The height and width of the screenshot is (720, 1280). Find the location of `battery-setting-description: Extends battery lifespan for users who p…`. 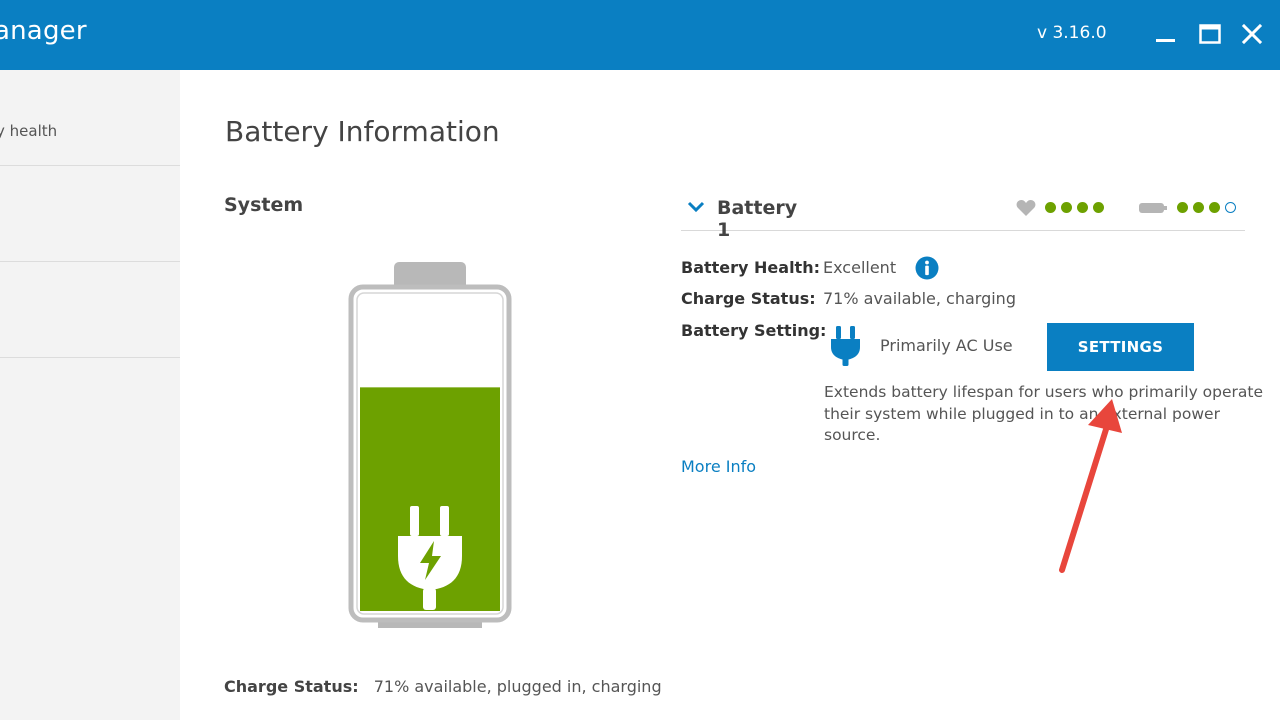

battery-setting-description: Extends battery lifespan for users who p… is located at coordinates (1044, 413).